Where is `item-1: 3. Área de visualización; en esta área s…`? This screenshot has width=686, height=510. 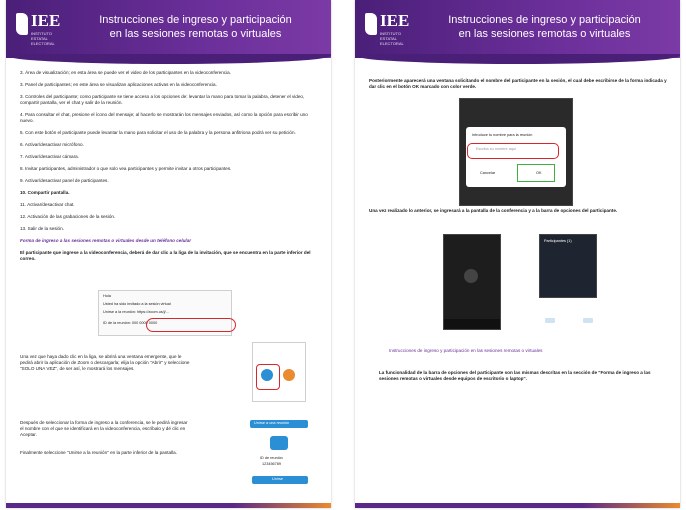
item-1: 3. Área de visualización; en esta área s… is located at coordinates (125, 72).